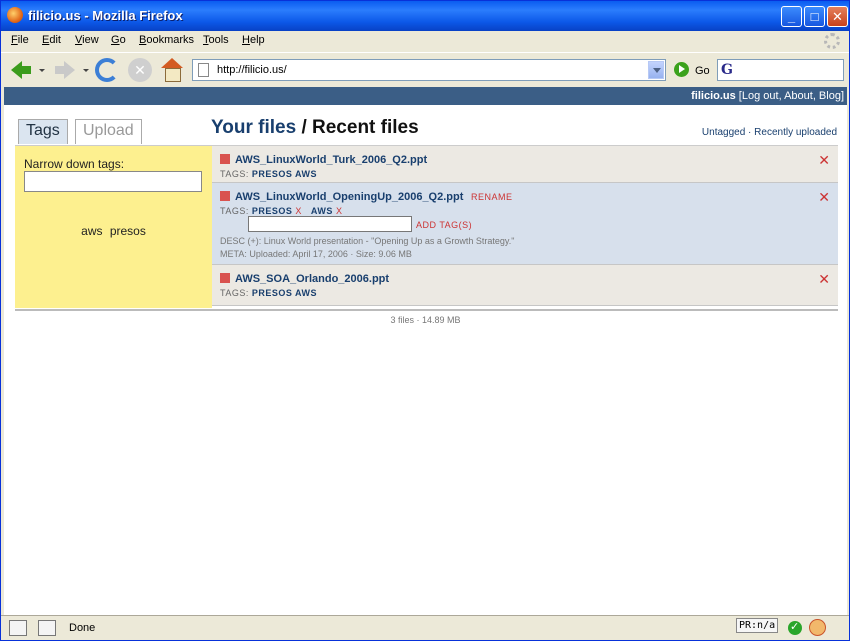 This screenshot has height=641, width=850. What do you see at coordinates (20, 40) in the screenshot?
I see `menu-file: File` at bounding box center [20, 40].